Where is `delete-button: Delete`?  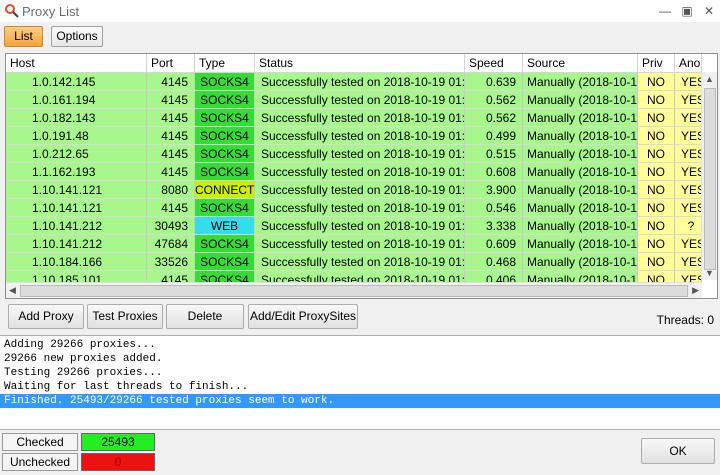 delete-button: Delete is located at coordinates (205, 316).